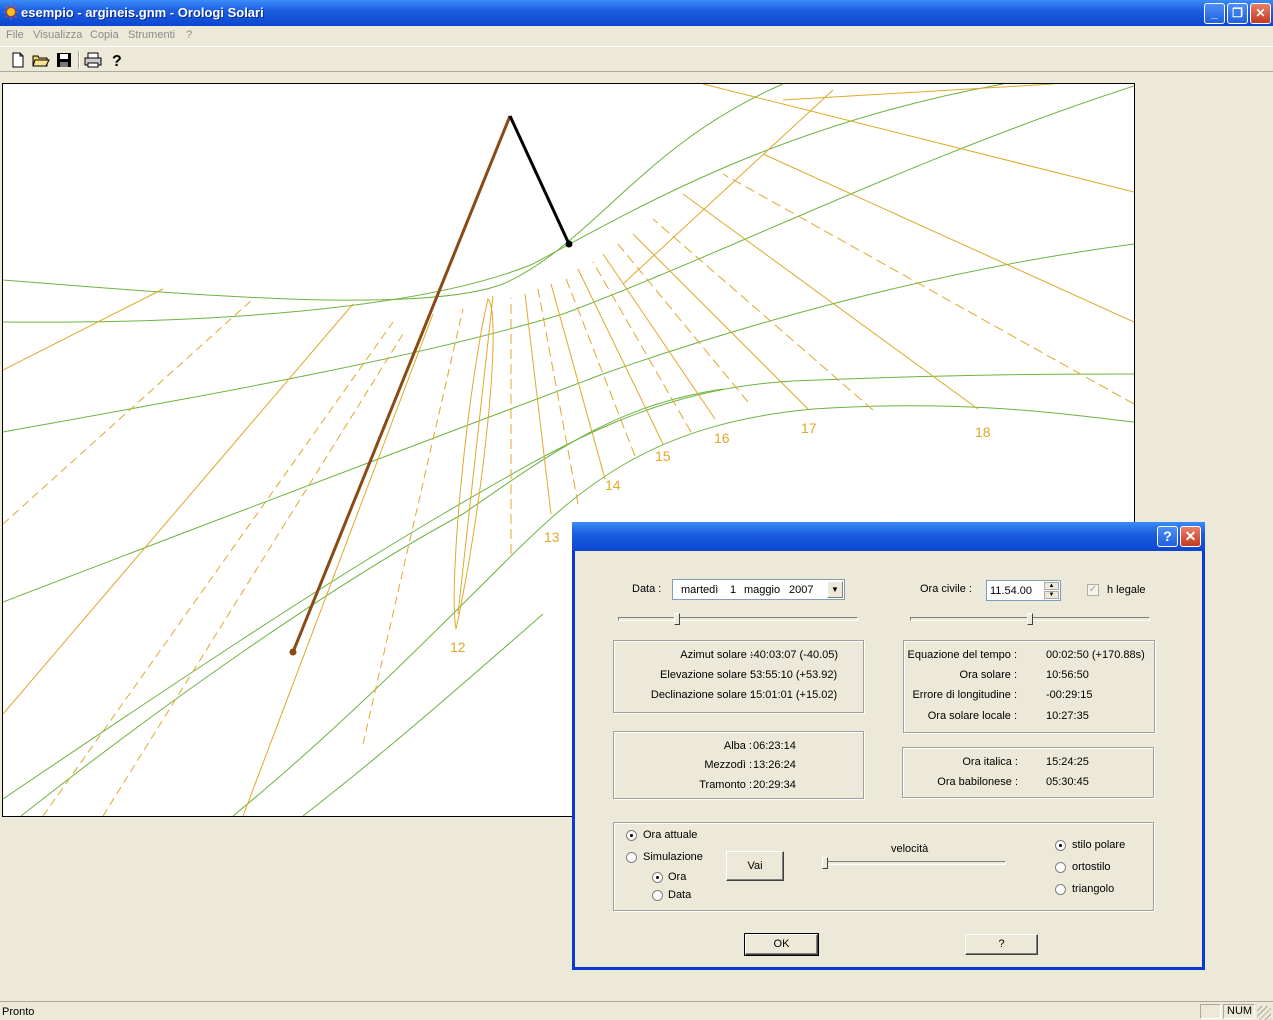 The height and width of the screenshot is (1020, 1273). I want to click on restore-button: ❐, so click(1237, 13).